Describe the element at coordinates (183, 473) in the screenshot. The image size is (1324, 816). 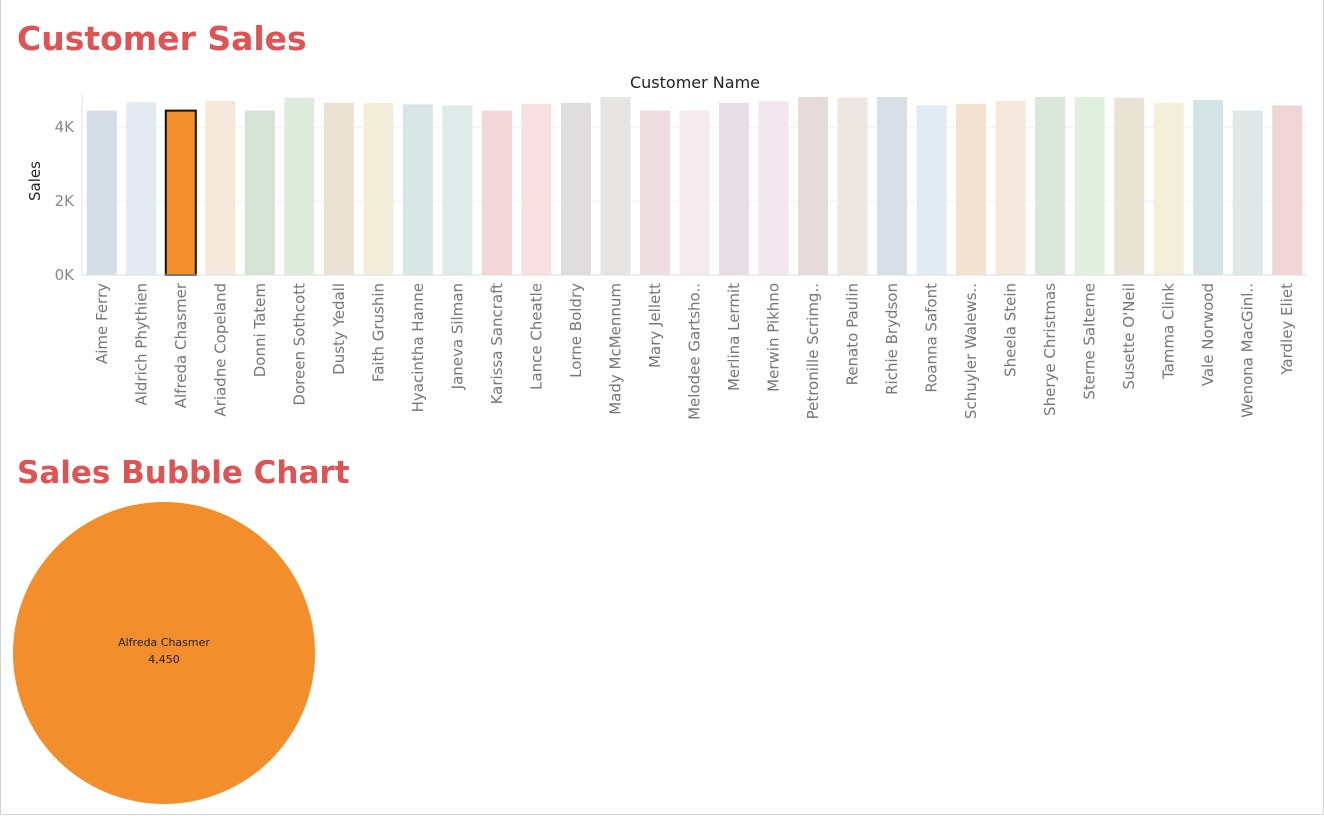
I see `sales-bubble-chart-title: Sales Bubble Chart` at that location.